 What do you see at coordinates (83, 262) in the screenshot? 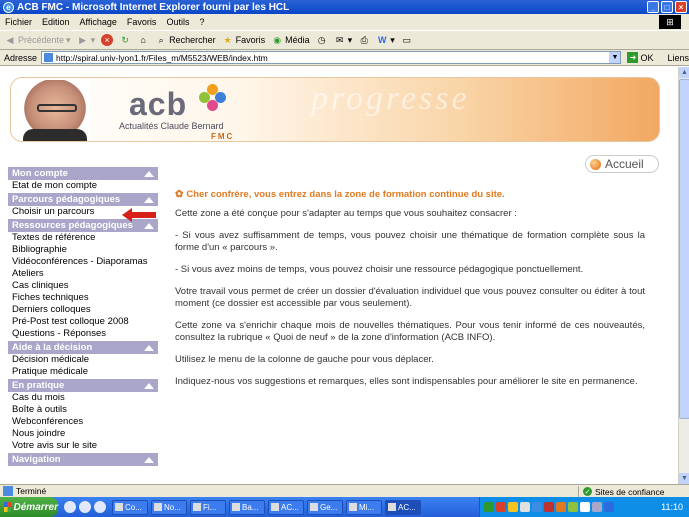
I see `sidebar-item-videoconferences: Vidéoconférences - Diaporamas` at bounding box center [83, 262].